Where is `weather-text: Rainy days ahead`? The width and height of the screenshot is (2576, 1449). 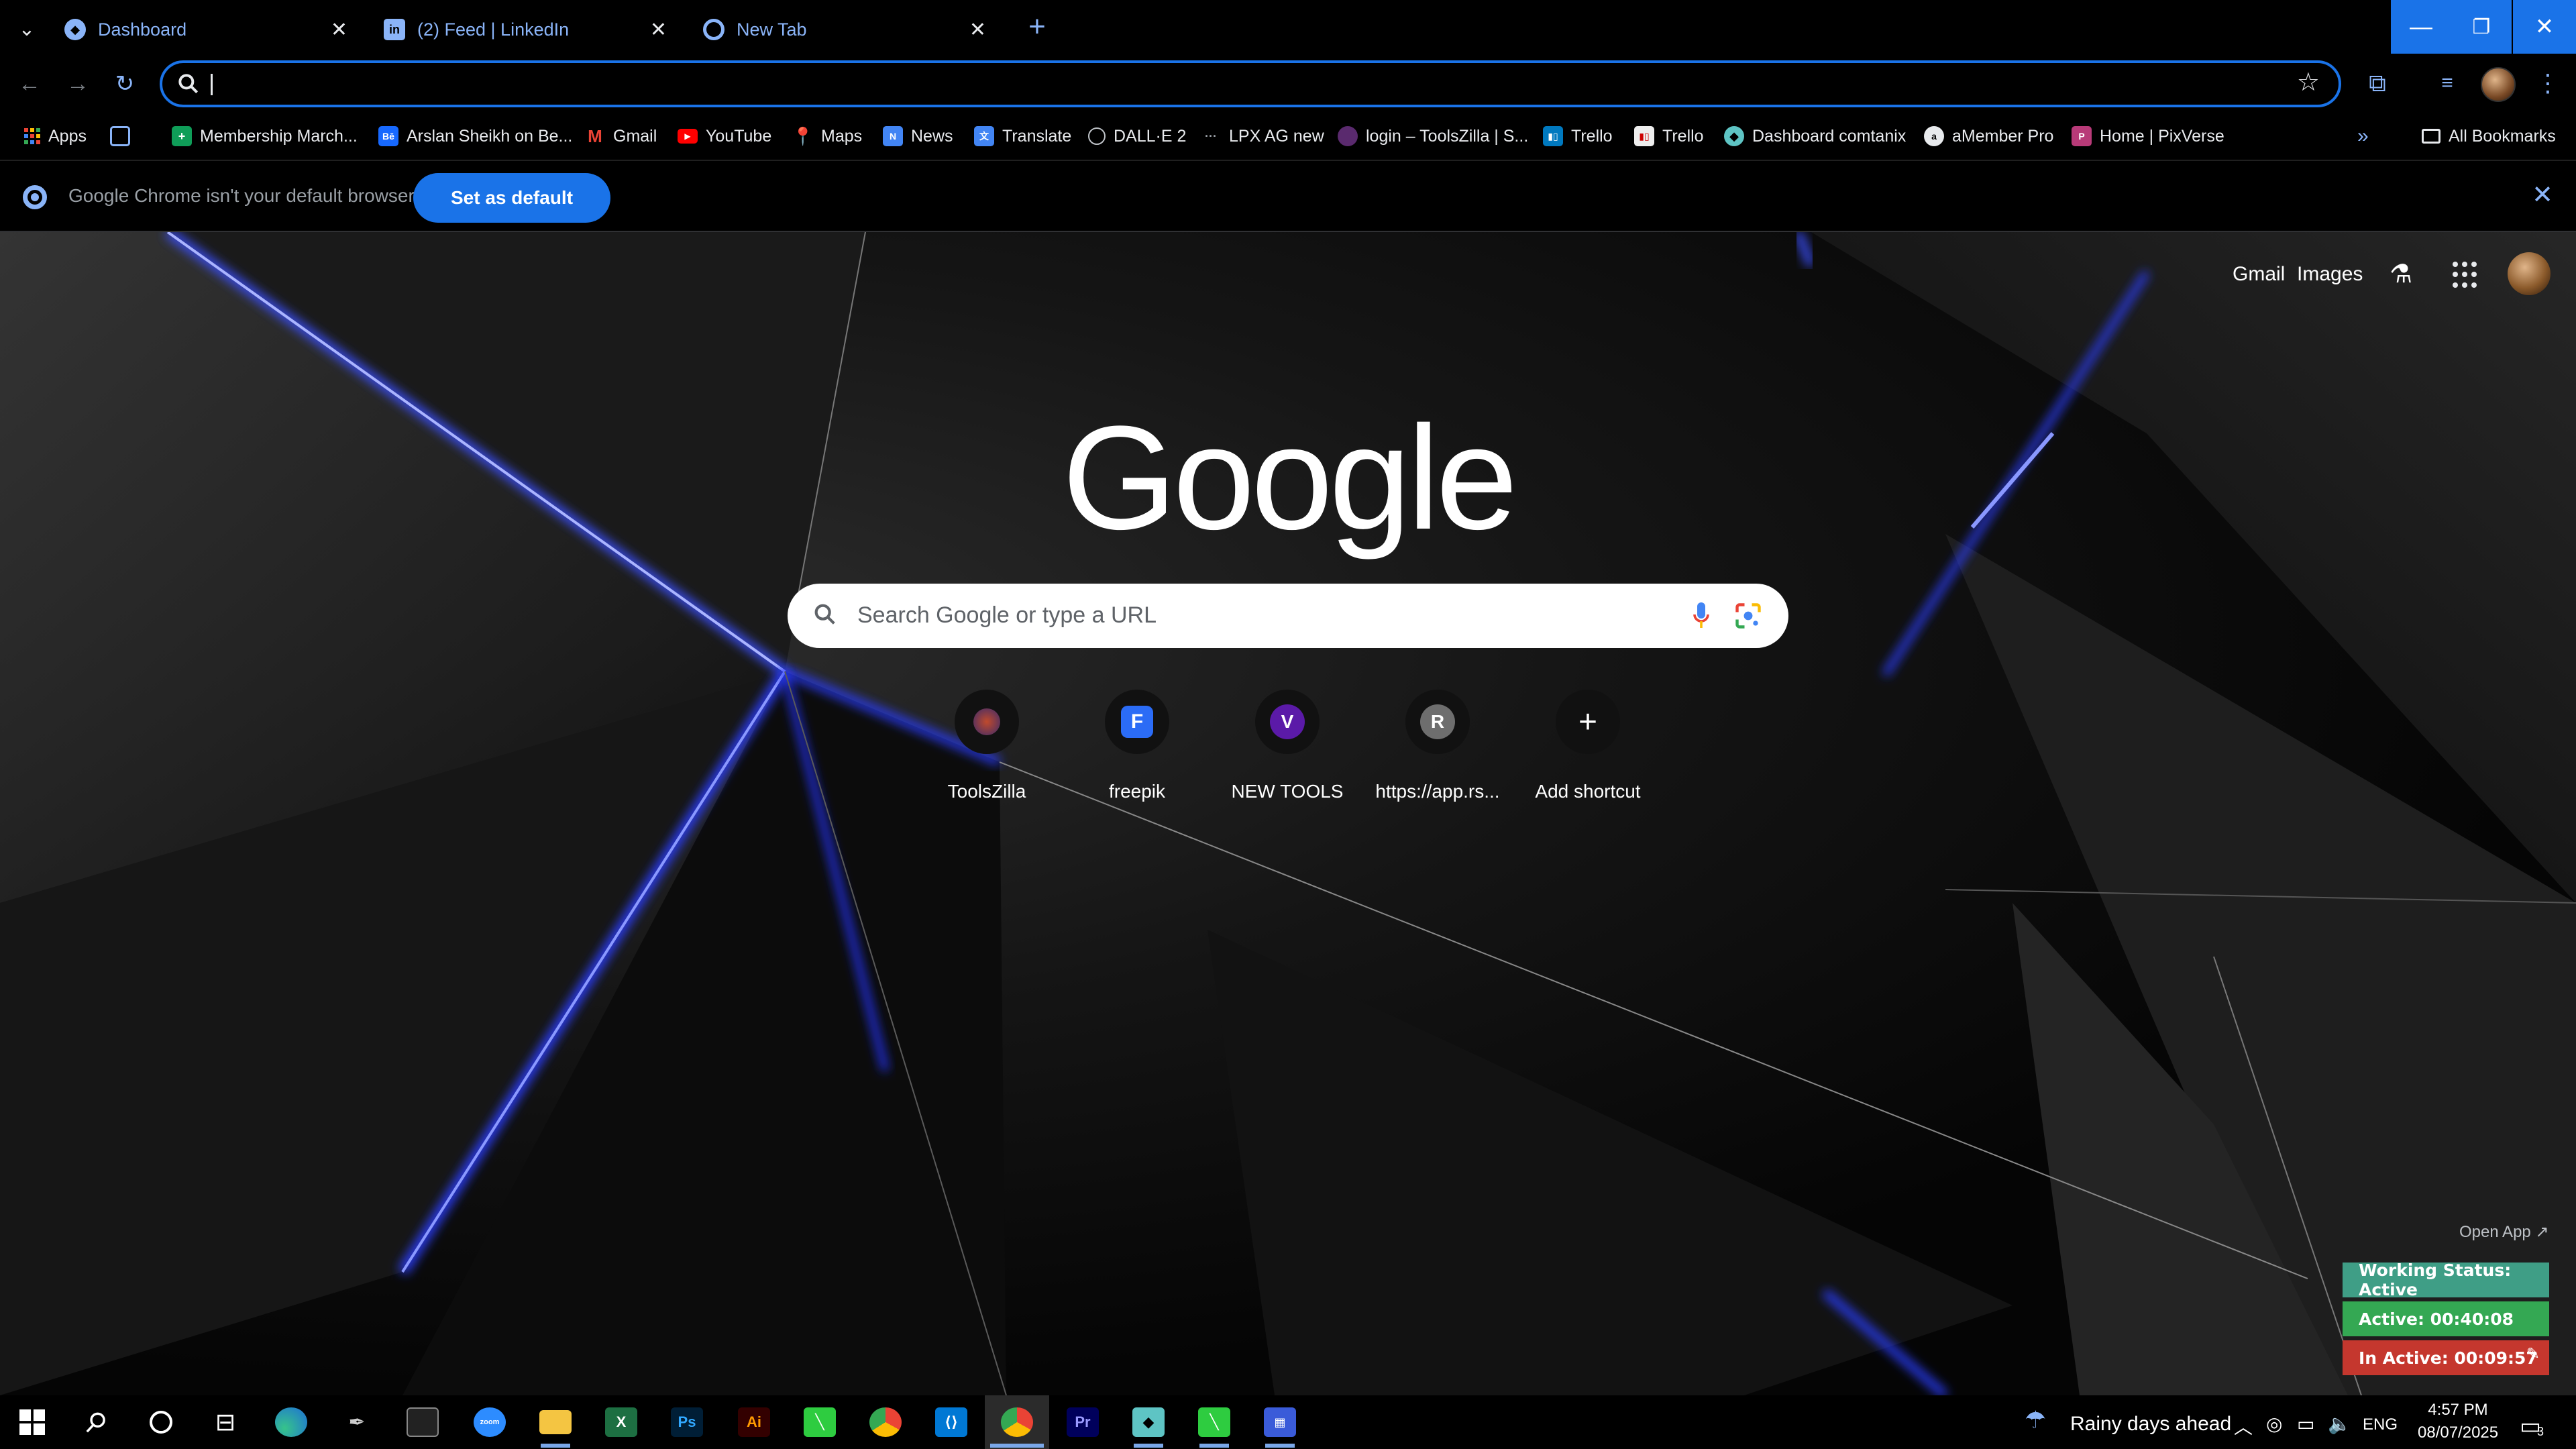 weather-text: Rainy days ahead is located at coordinates (2150, 1424).